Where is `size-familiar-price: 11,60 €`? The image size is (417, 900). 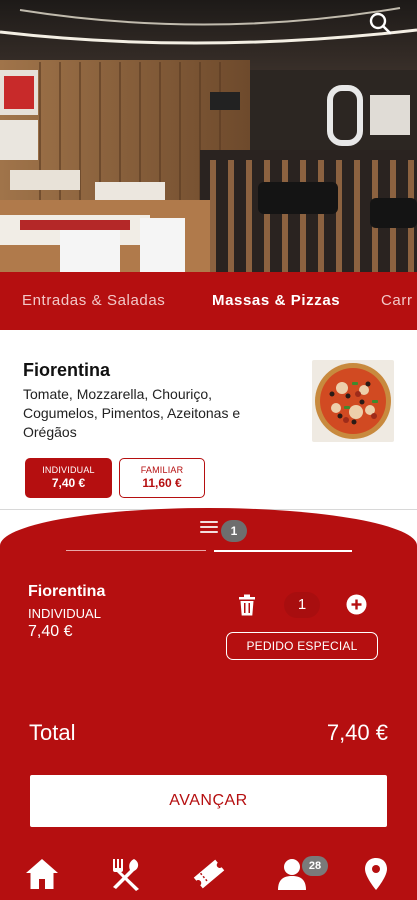 size-familiar-price: 11,60 € is located at coordinates (162, 483).